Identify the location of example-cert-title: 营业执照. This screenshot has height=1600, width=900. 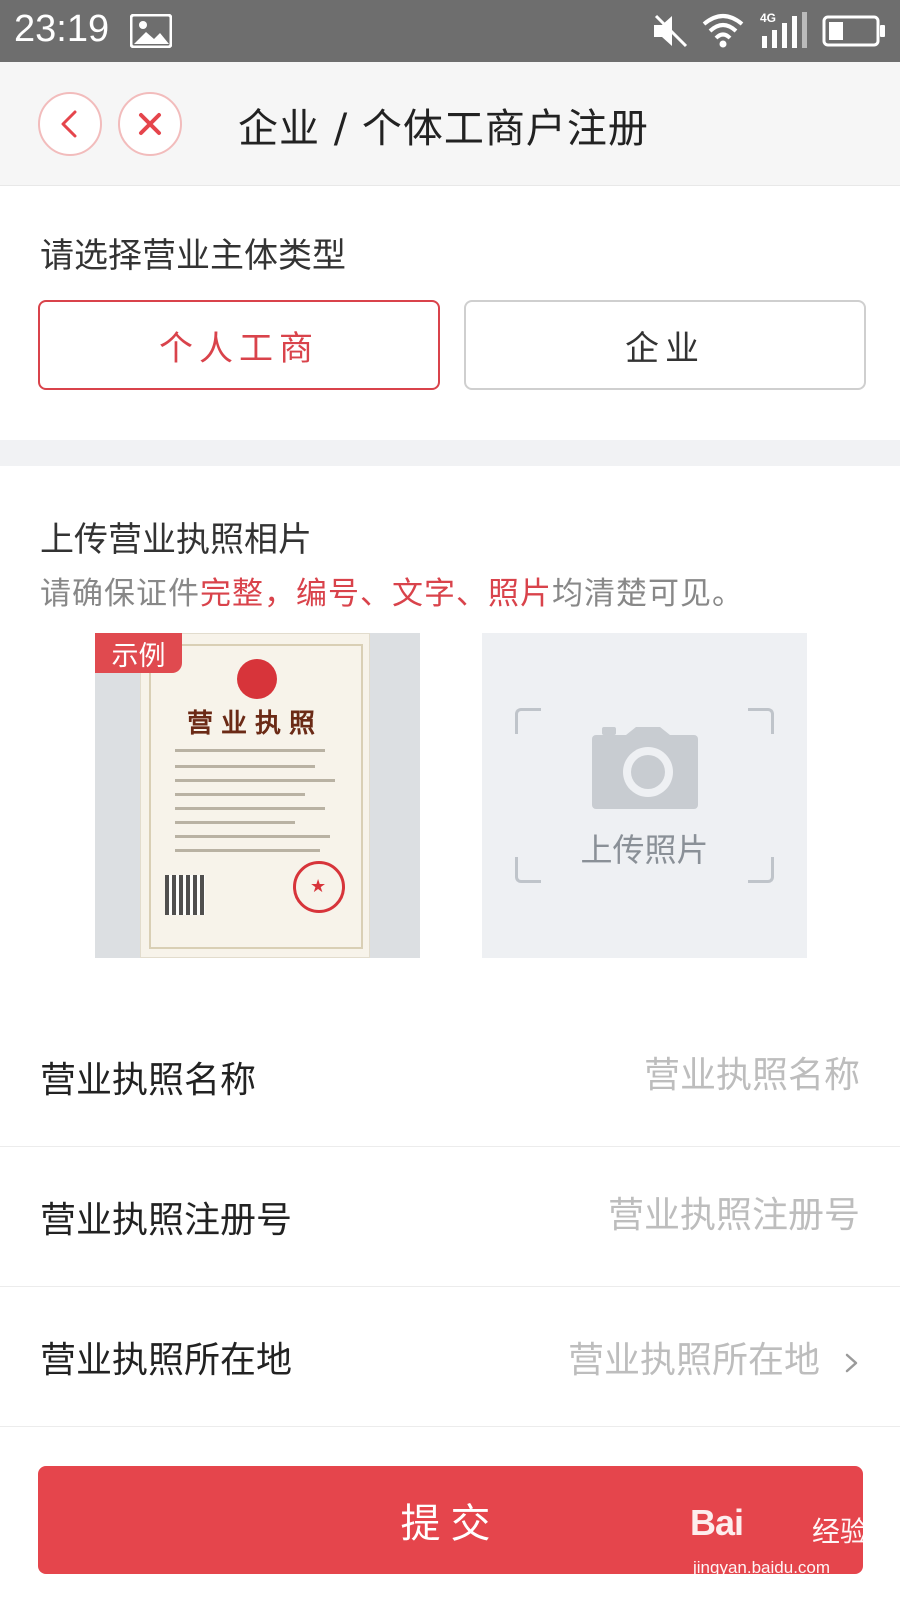
(254, 724).